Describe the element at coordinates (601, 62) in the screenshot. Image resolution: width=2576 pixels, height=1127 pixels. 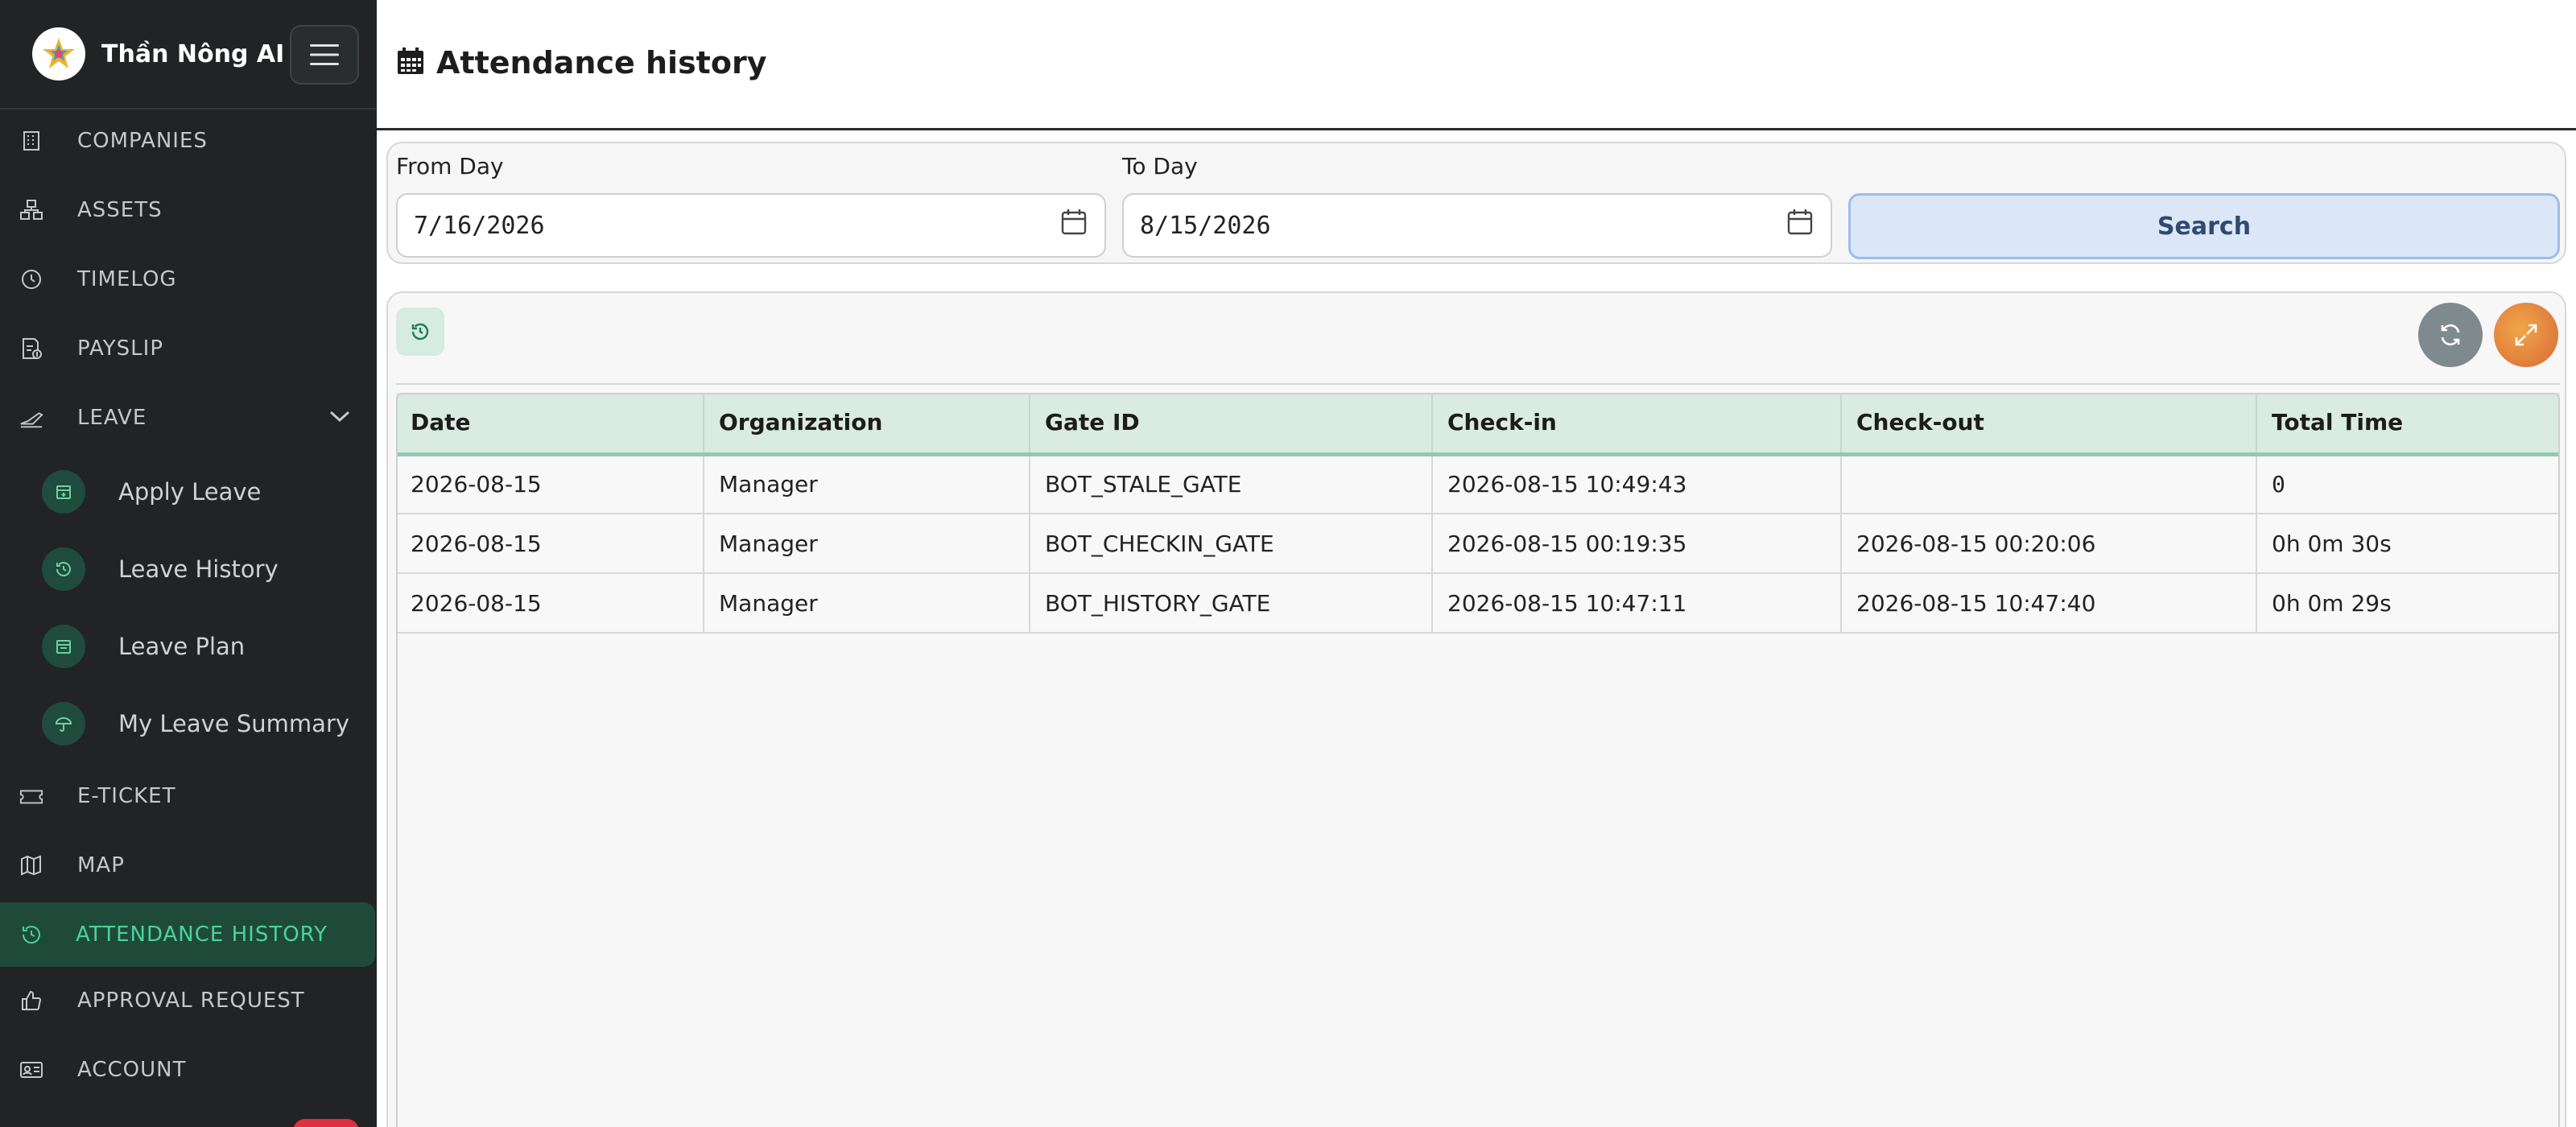
I see `page-title-text: Attendance history` at that location.